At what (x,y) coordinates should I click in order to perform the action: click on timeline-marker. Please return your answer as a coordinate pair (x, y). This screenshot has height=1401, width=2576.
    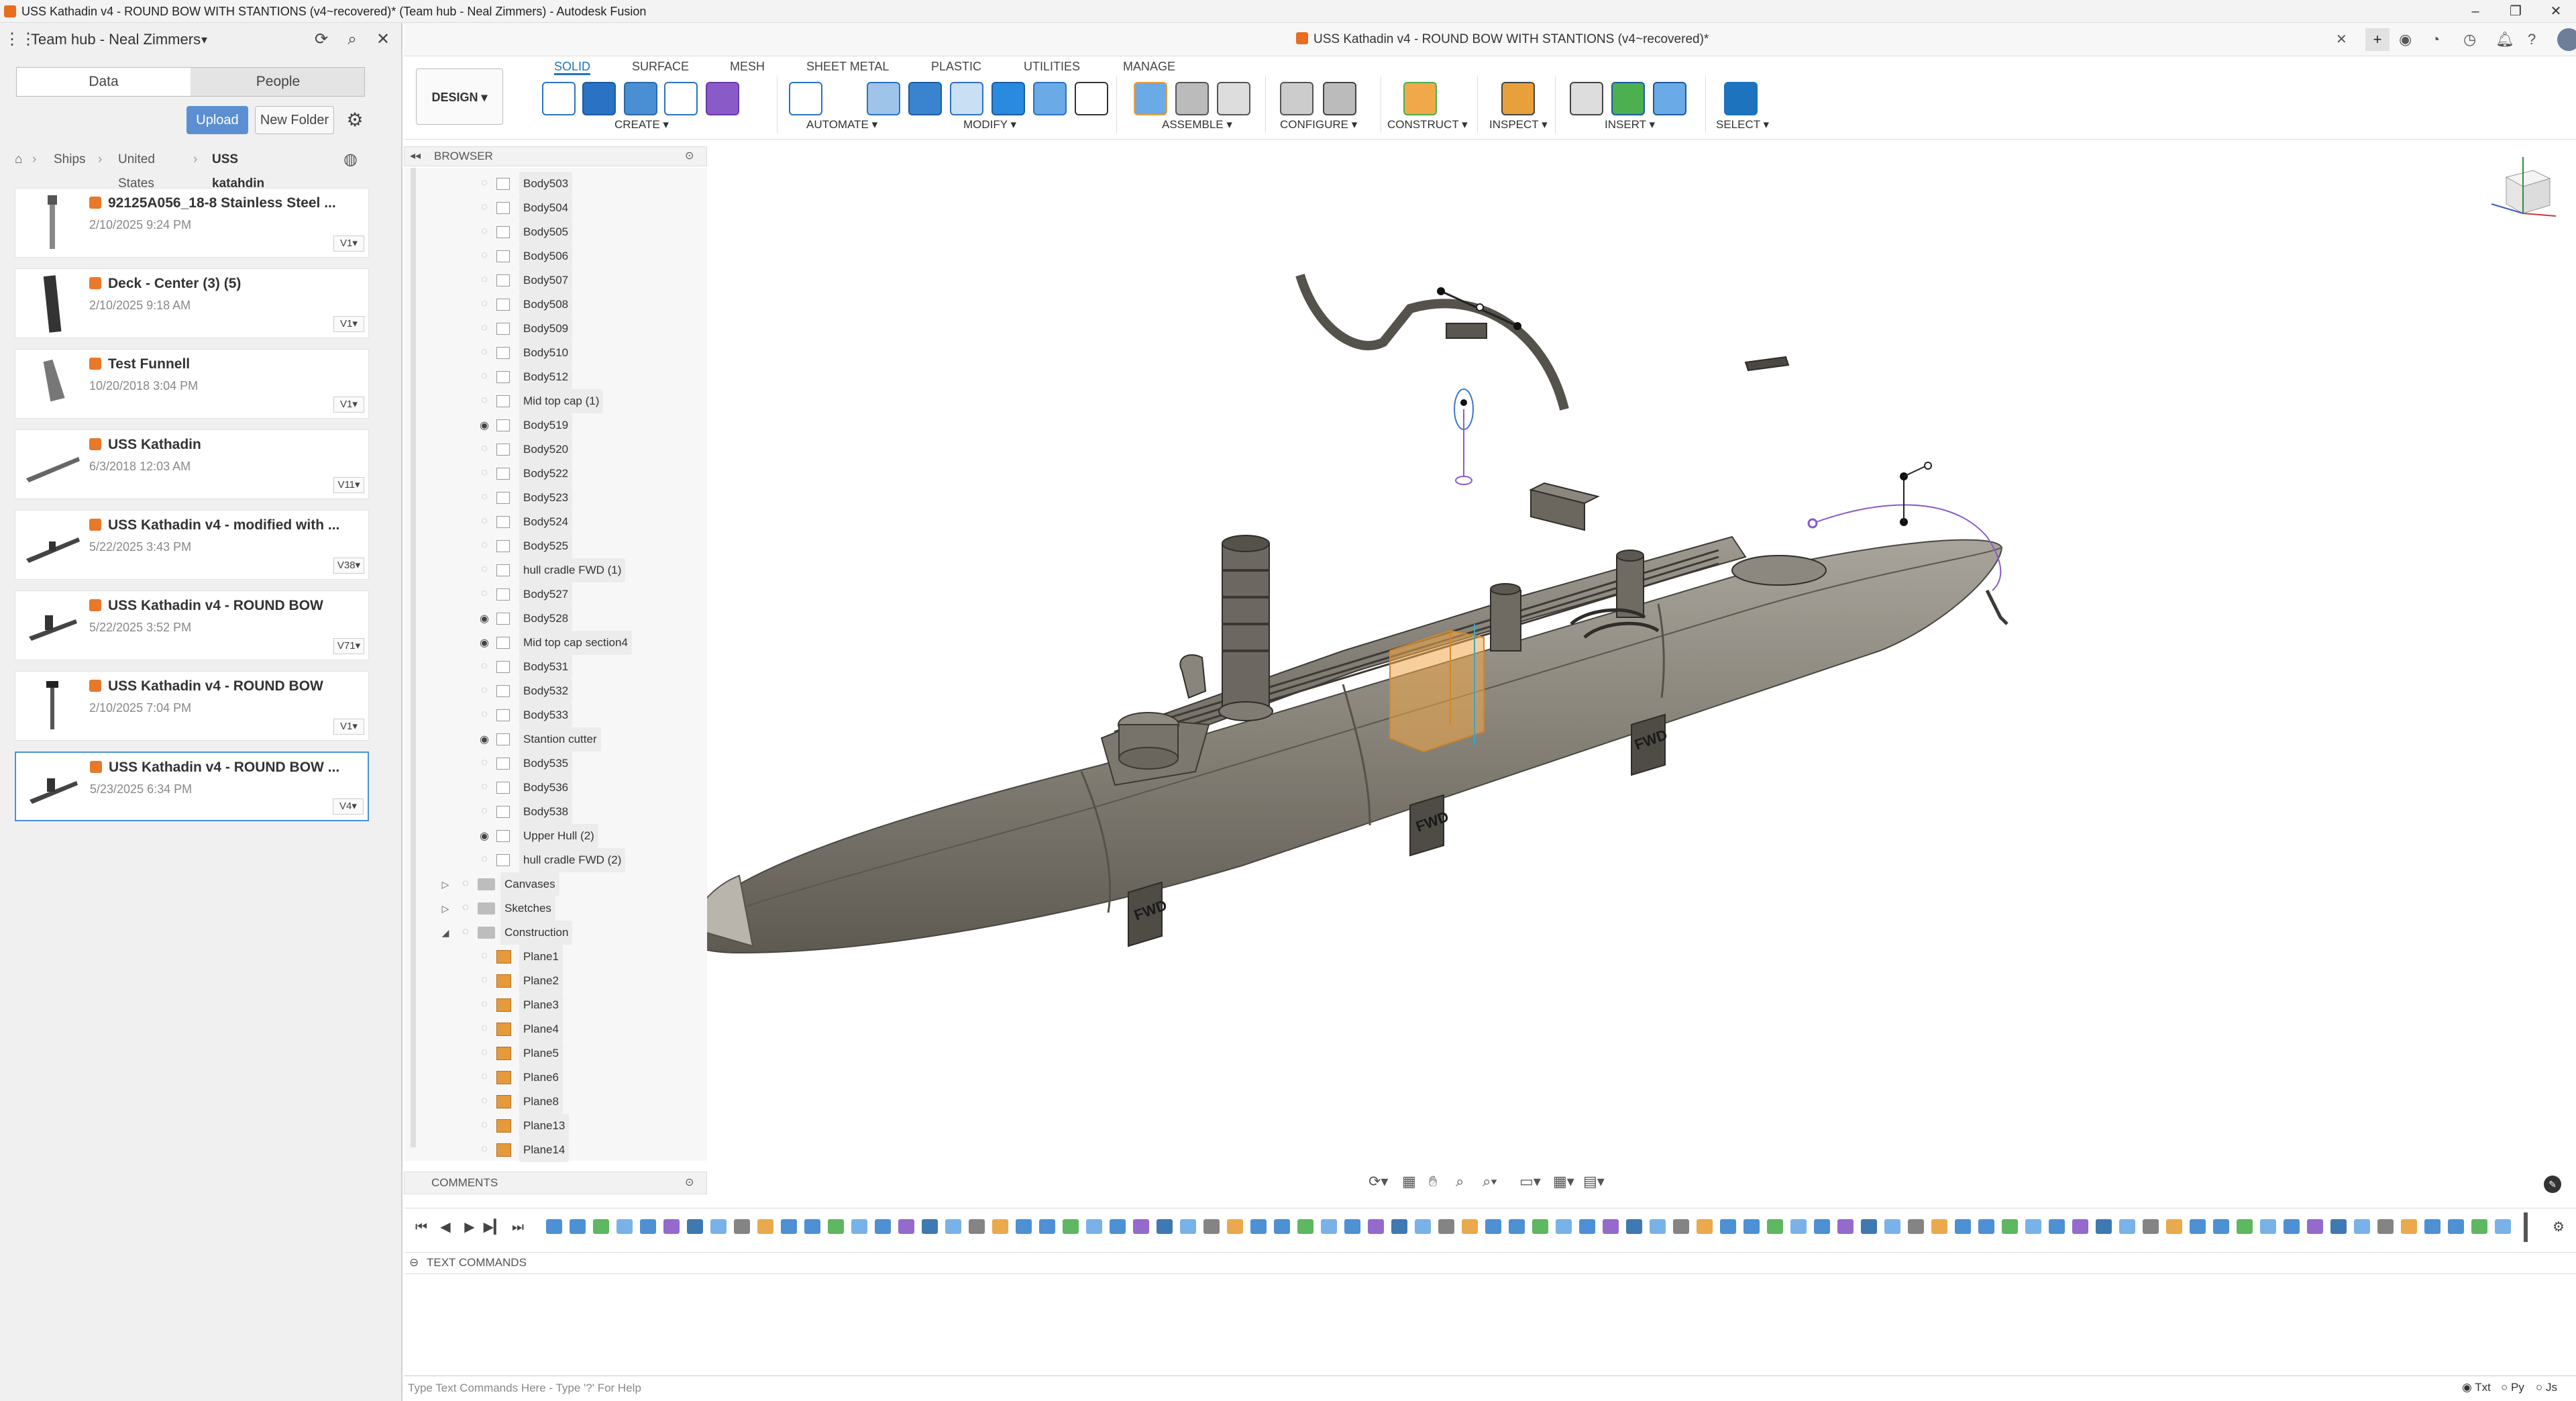
    Looking at the image, I should click on (2526, 1227).